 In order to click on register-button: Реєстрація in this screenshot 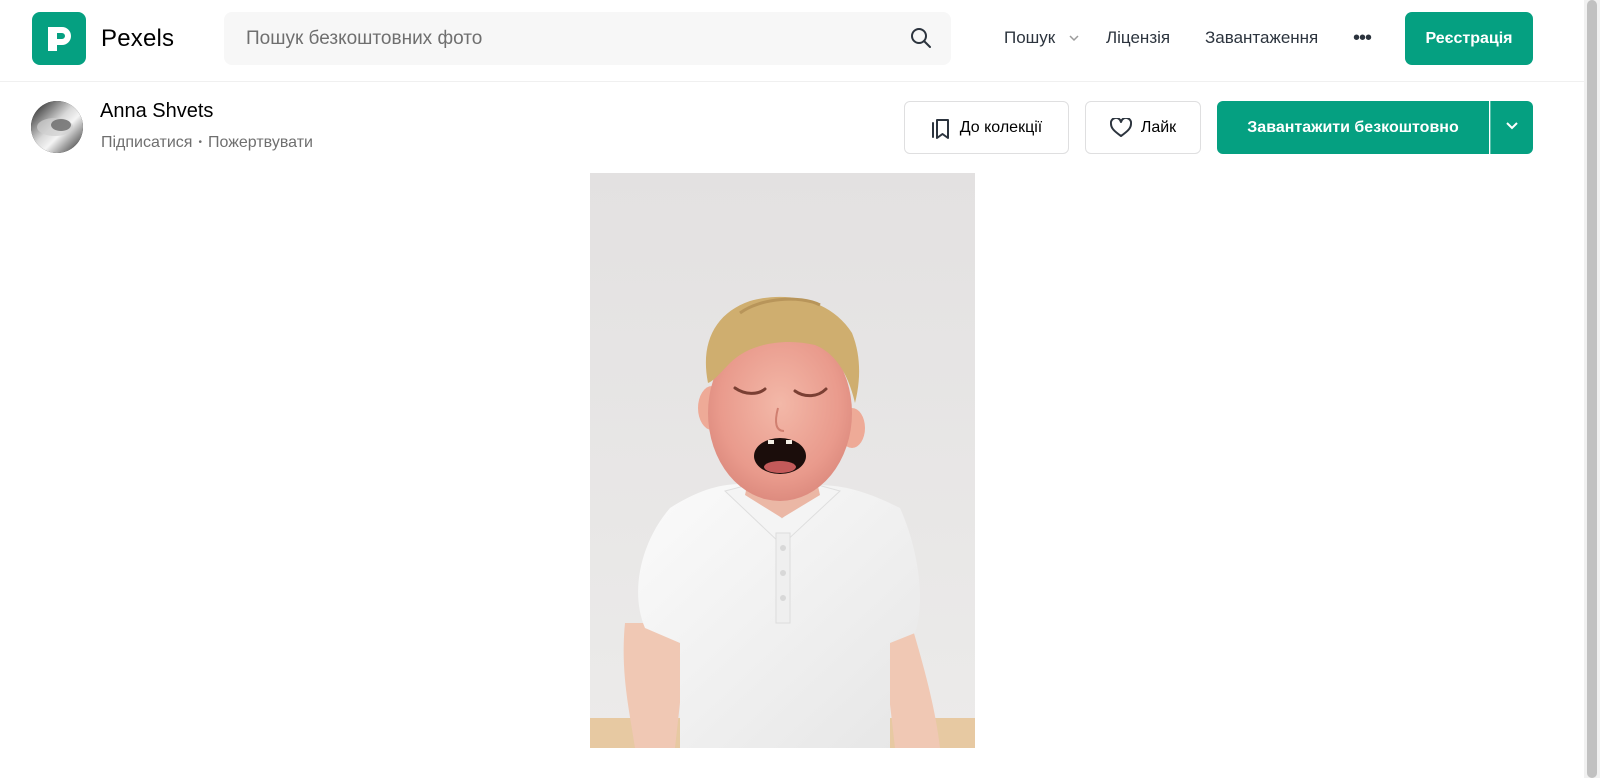, I will do `click(1469, 38)`.